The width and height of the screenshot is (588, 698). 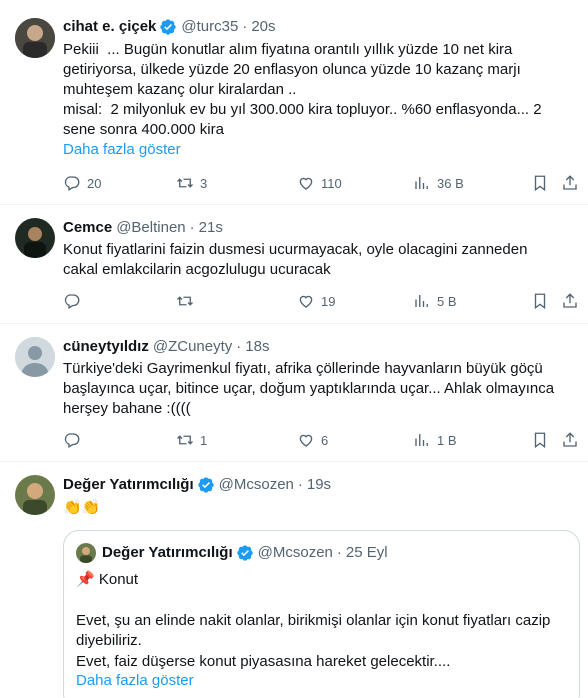 What do you see at coordinates (331, 183) in the screenshot?
I see `like-count: 110` at bounding box center [331, 183].